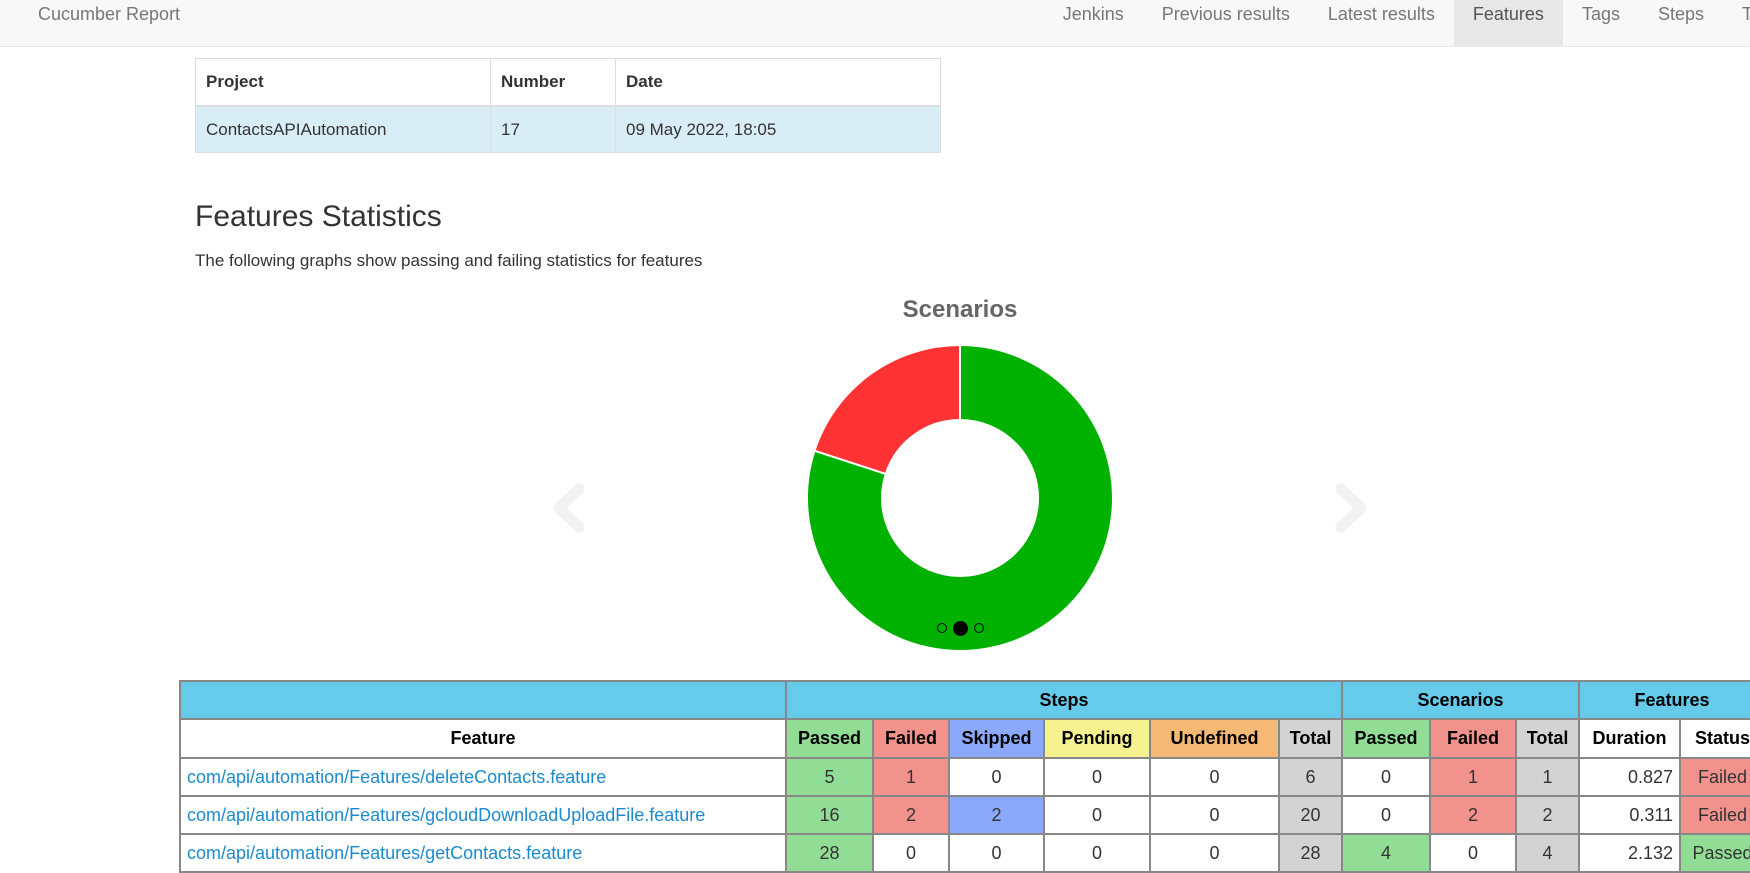 The image size is (1750, 873). What do you see at coordinates (887, 409) in the screenshot?
I see `slice-failed` at bounding box center [887, 409].